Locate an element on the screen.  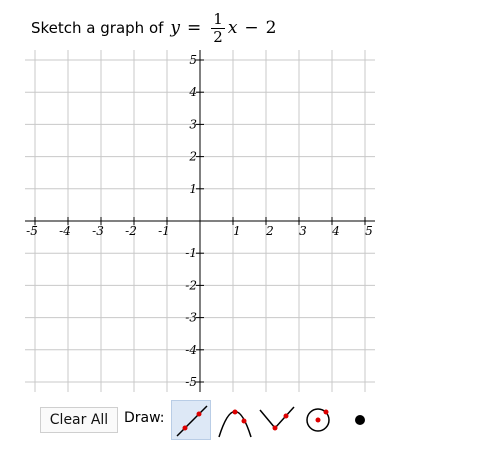
equation-fraction: 1 2 is located at coordinates (218, 27).